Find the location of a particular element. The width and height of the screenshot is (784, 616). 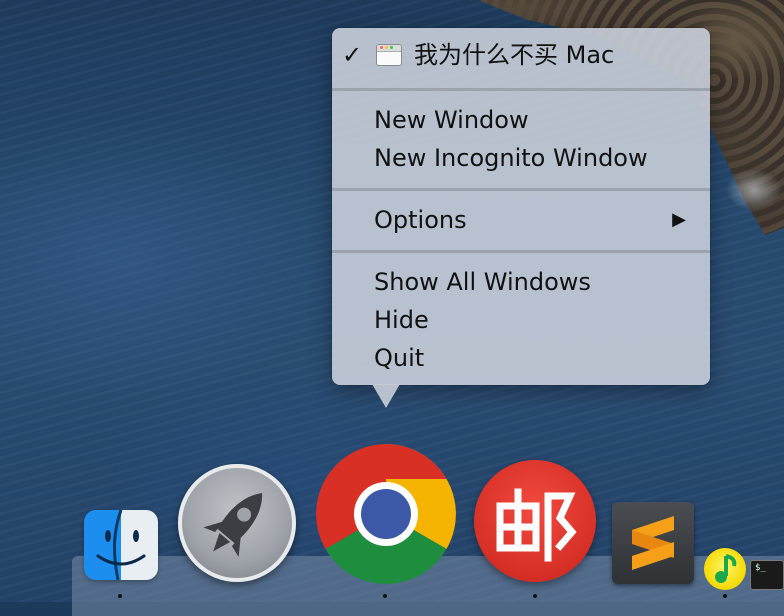

qq-music-icon is located at coordinates (725, 569).